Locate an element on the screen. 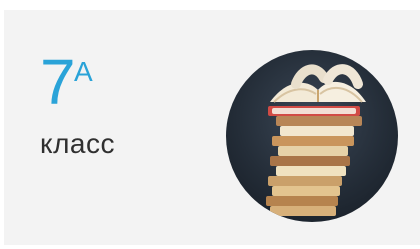  grade-number: 7 is located at coordinates (58, 82).